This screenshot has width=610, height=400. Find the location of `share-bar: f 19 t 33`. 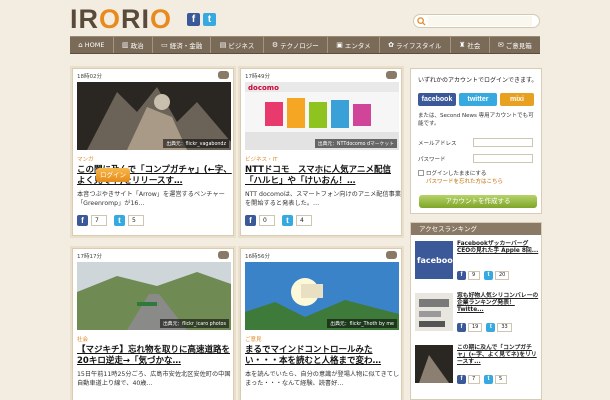

share-bar: f 19 t 33 is located at coordinates (485, 327).